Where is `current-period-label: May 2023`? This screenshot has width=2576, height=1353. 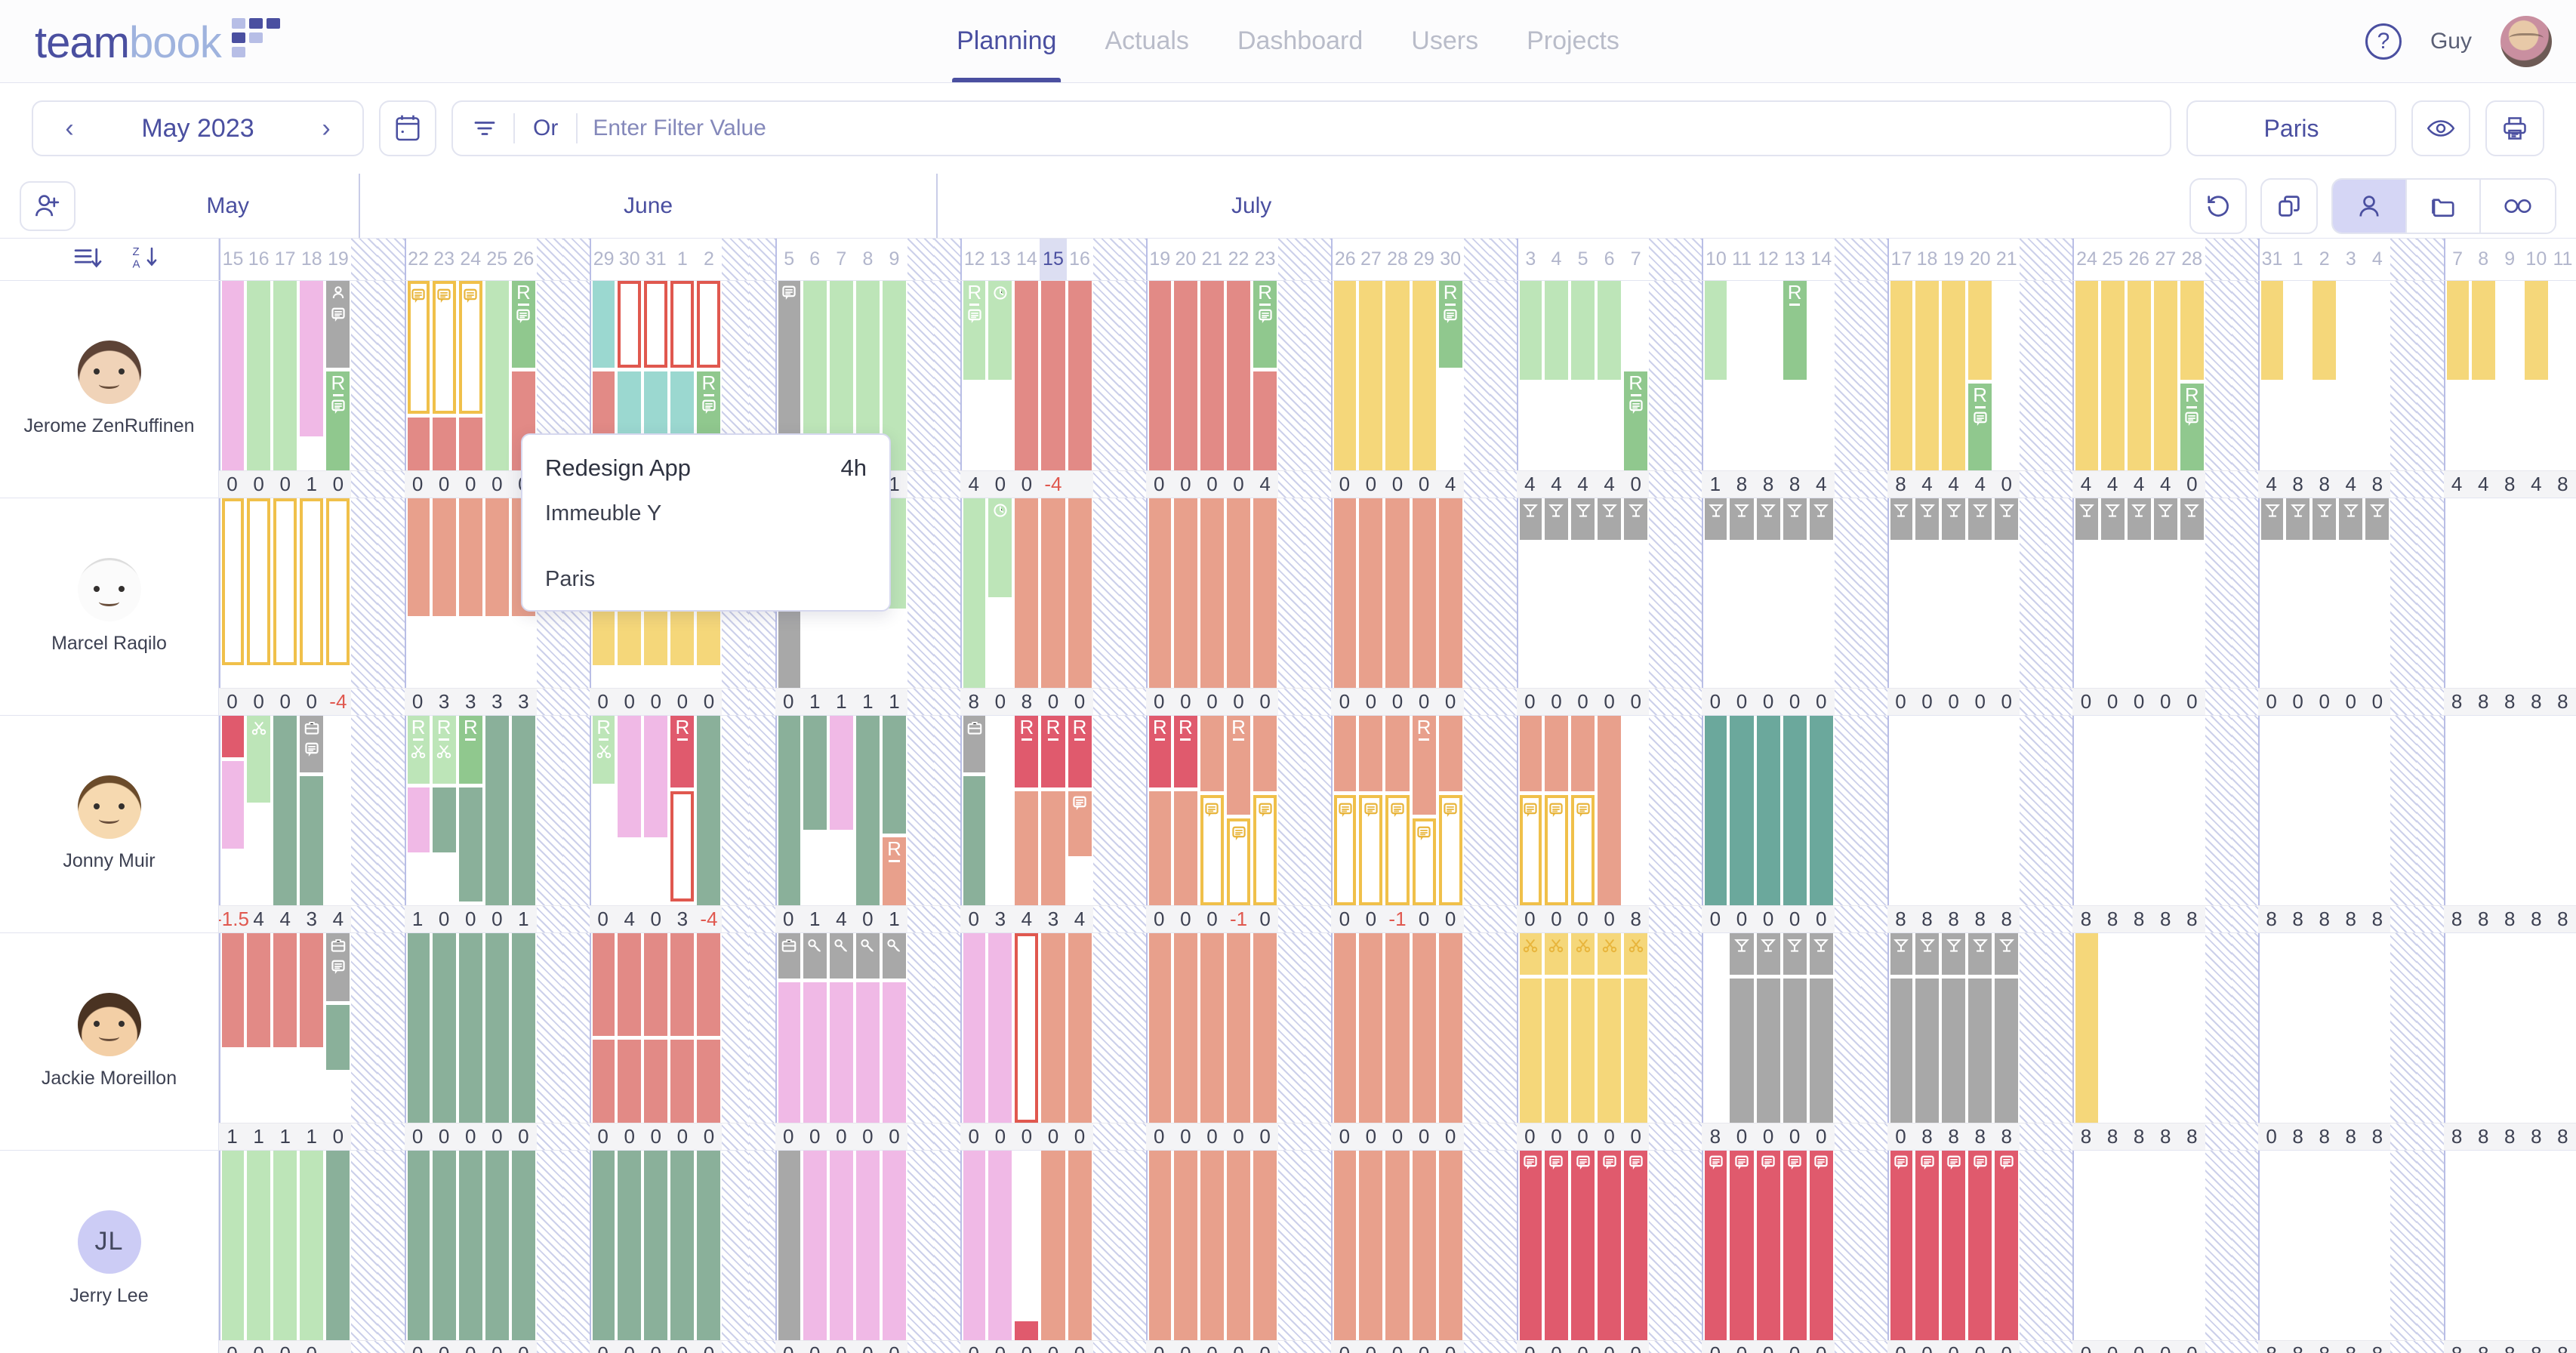
current-period-label: May 2023 is located at coordinates (197, 128).